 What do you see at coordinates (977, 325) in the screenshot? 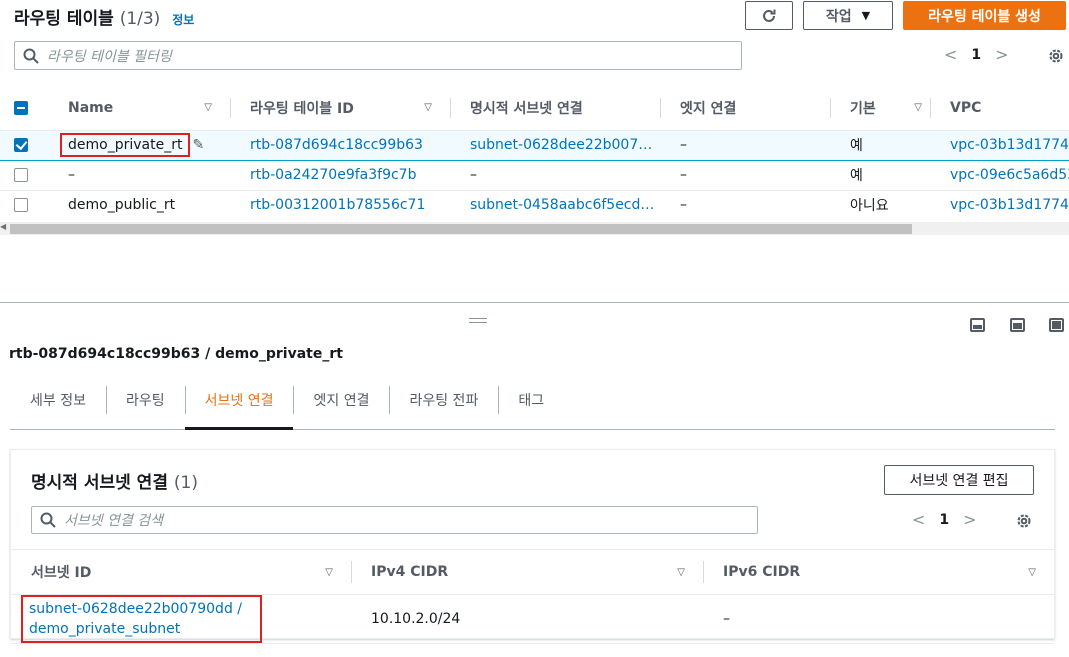
I see `split-bottom-icon` at bounding box center [977, 325].